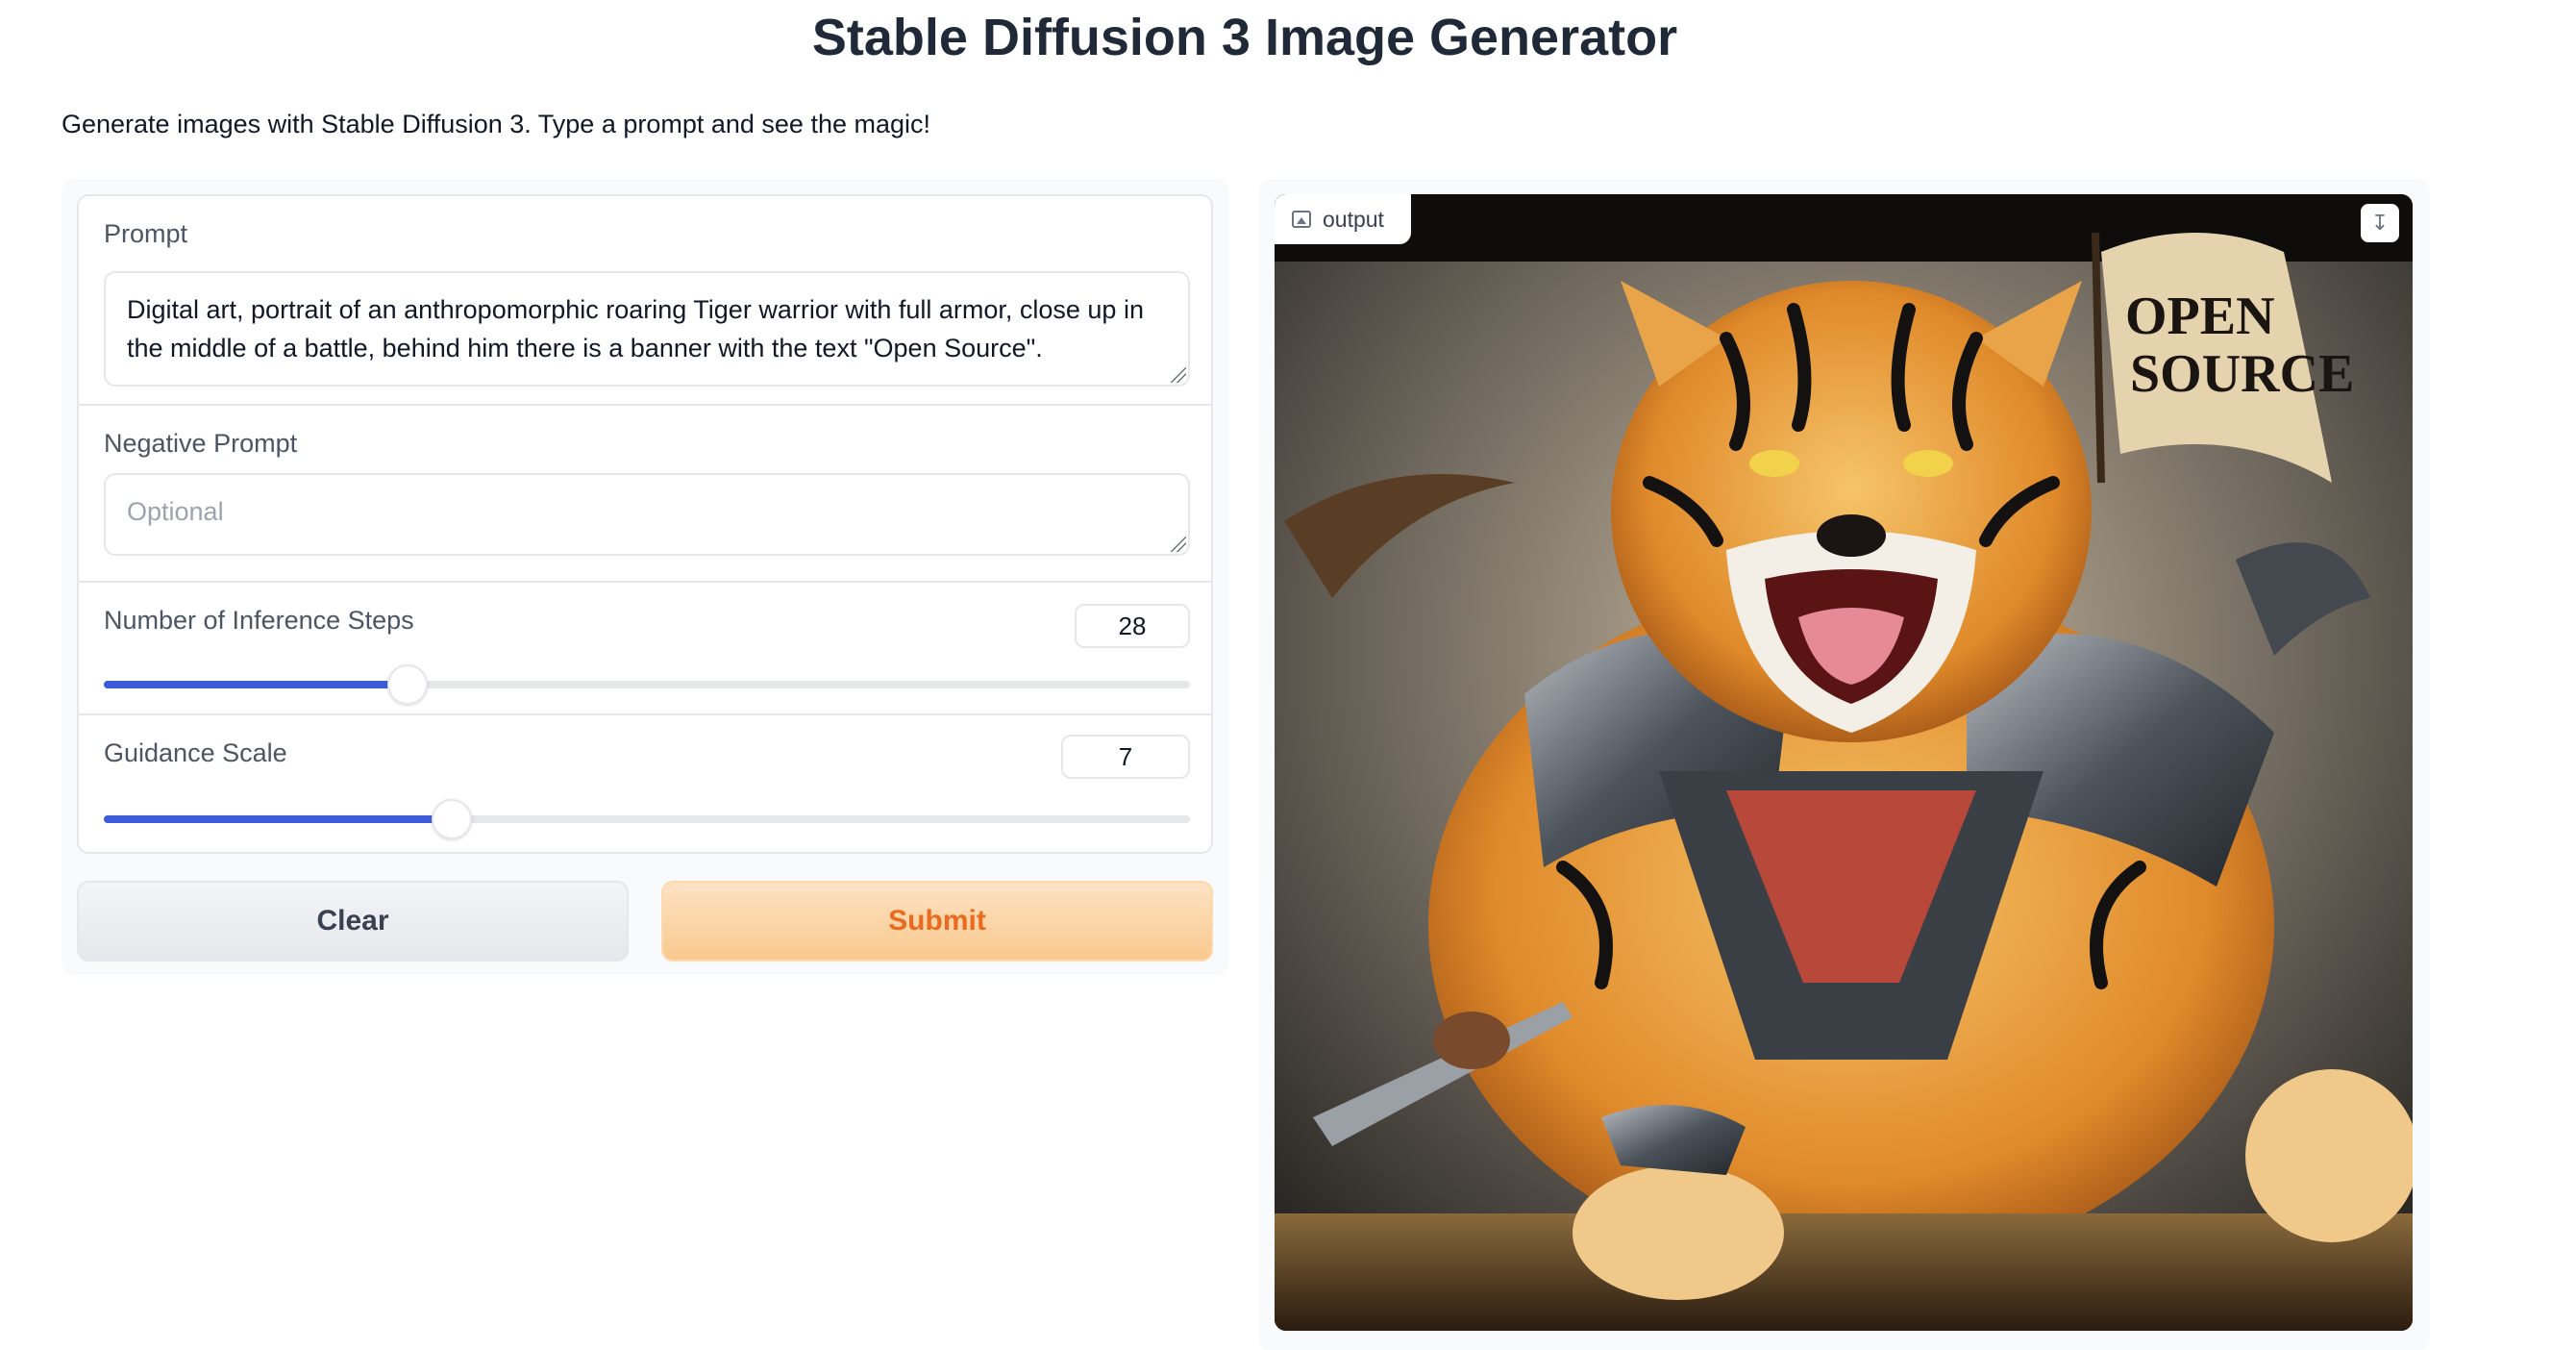  What do you see at coordinates (1678, 1232) in the screenshot?
I see `tiger-paw-left` at bounding box center [1678, 1232].